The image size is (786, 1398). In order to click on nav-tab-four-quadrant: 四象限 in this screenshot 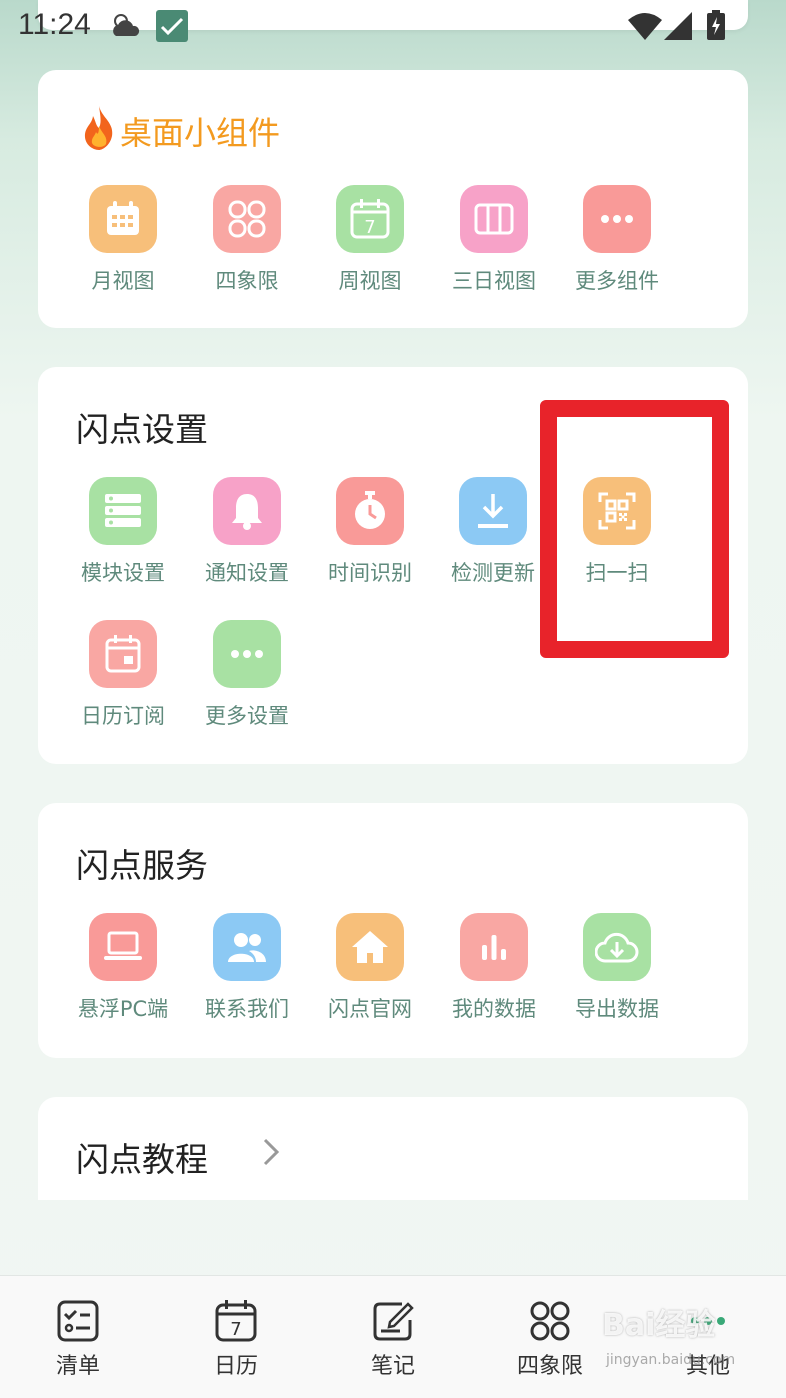, I will do `click(550, 1340)`.